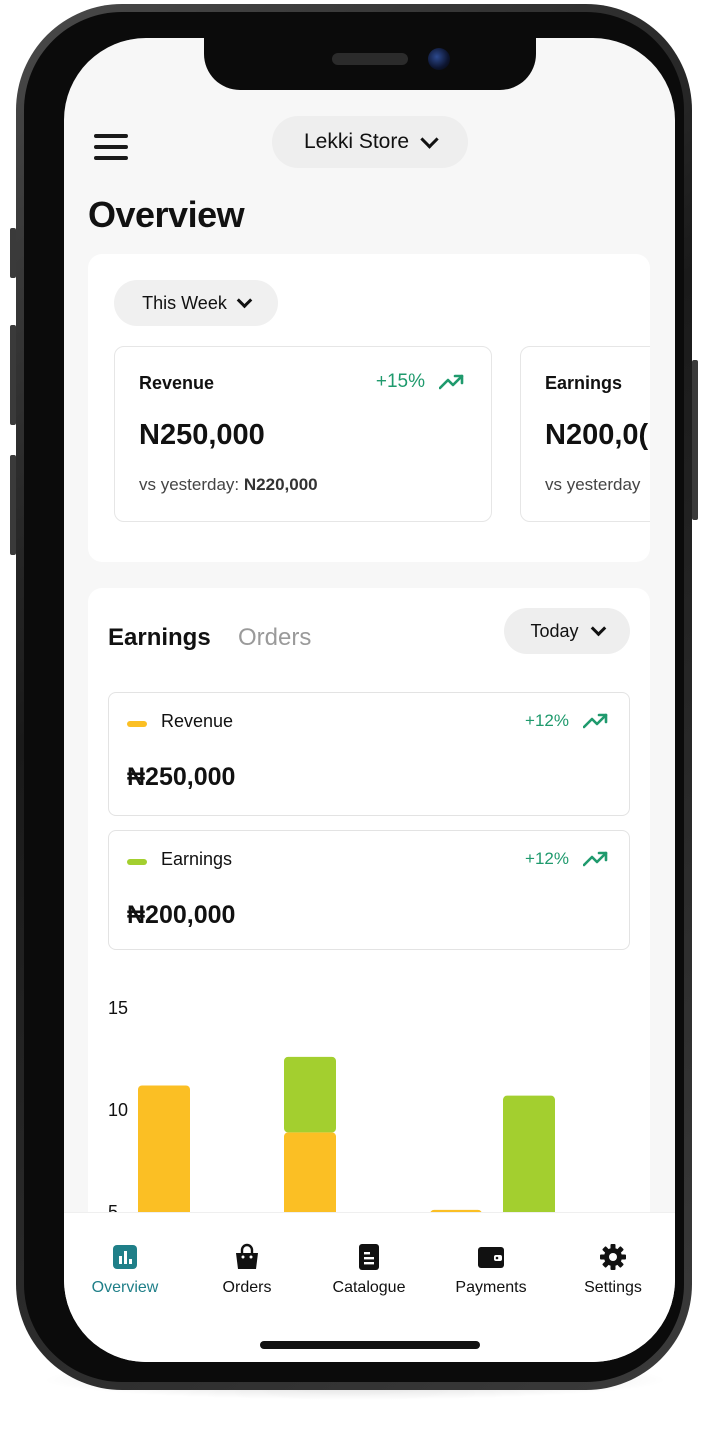 The width and height of the screenshot is (709, 1432). What do you see at coordinates (597, 435) in the screenshot?
I see `stat-value: N200,0(` at bounding box center [597, 435].